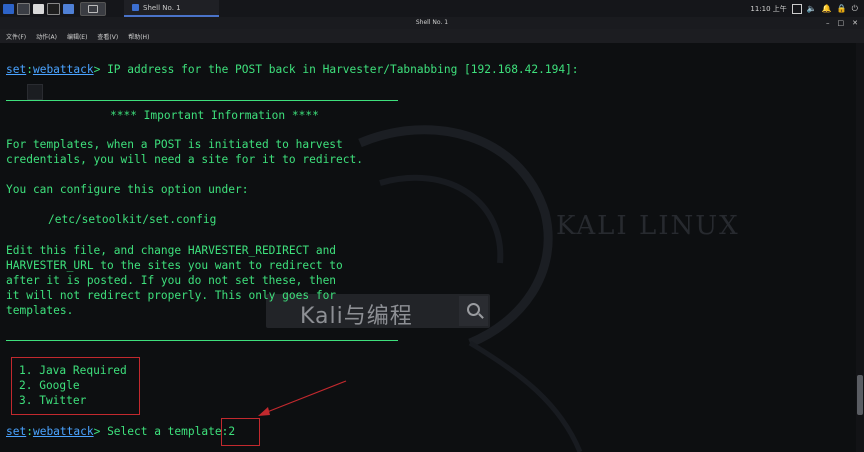 The image size is (864, 452). I want to click on system-taskbar: Shell No. 1 11:10 上午 🔈 🔔 🔒 ⏻, so click(432, 8).